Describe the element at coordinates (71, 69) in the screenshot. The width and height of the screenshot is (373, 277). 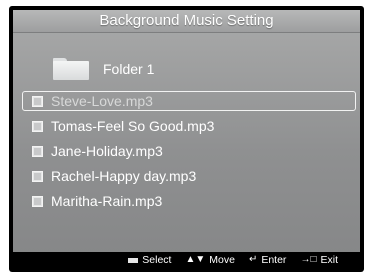
I see `folder-icon` at that location.